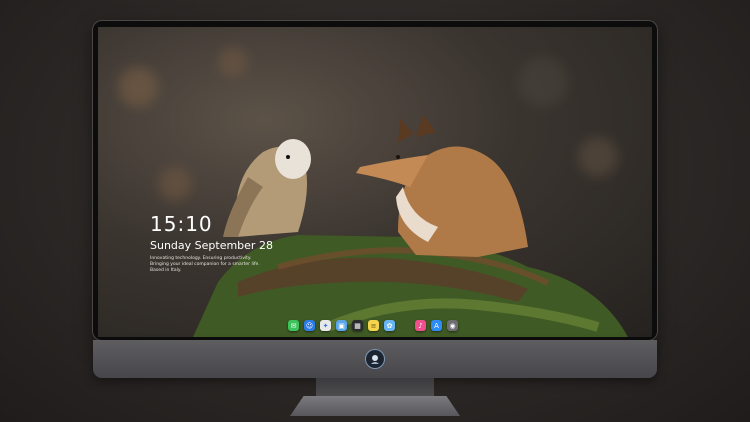 This screenshot has height=422, width=750. I want to click on dock-bar: ✉ ☺ ✦ ▣ ▦ ≡ ✿ ♪ A ◉, so click(373, 325).